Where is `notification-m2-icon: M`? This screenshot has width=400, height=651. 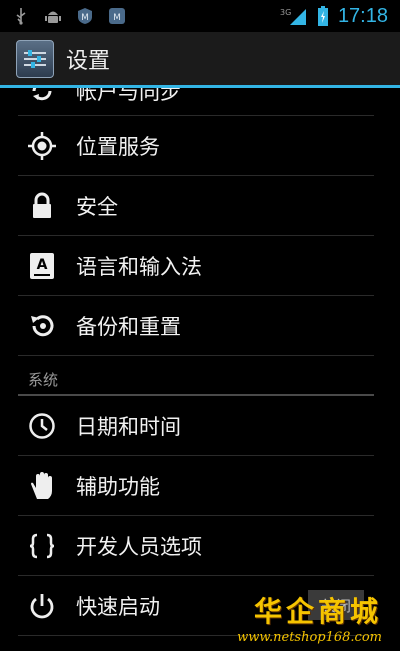 notification-m2-icon: M is located at coordinates (117, 16).